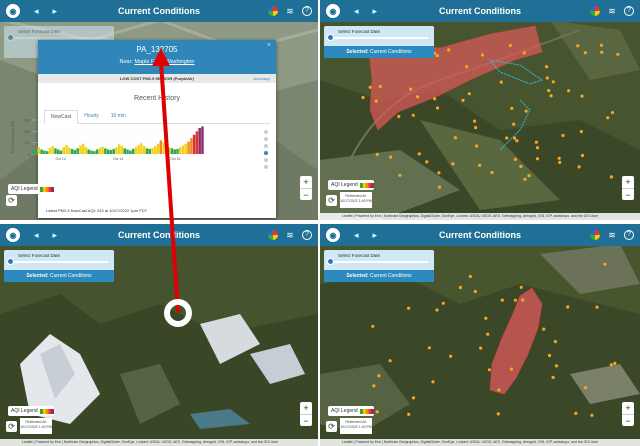  What do you see at coordinates (164, 62) in the screenshot?
I see `near-place-link: Maple Falls, Washington` at bounding box center [164, 62].